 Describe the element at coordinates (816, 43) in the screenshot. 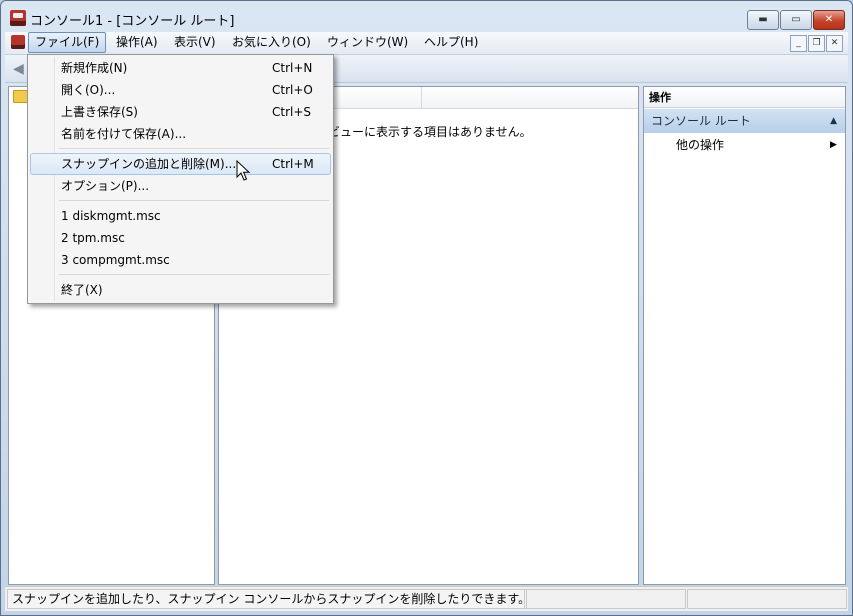

I see `mdi-restore-button: ❐` at that location.